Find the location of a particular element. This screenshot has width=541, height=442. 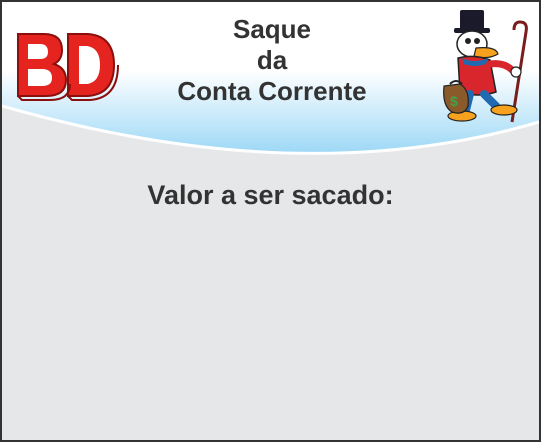

title-line-1: Saque is located at coordinates (272, 29).